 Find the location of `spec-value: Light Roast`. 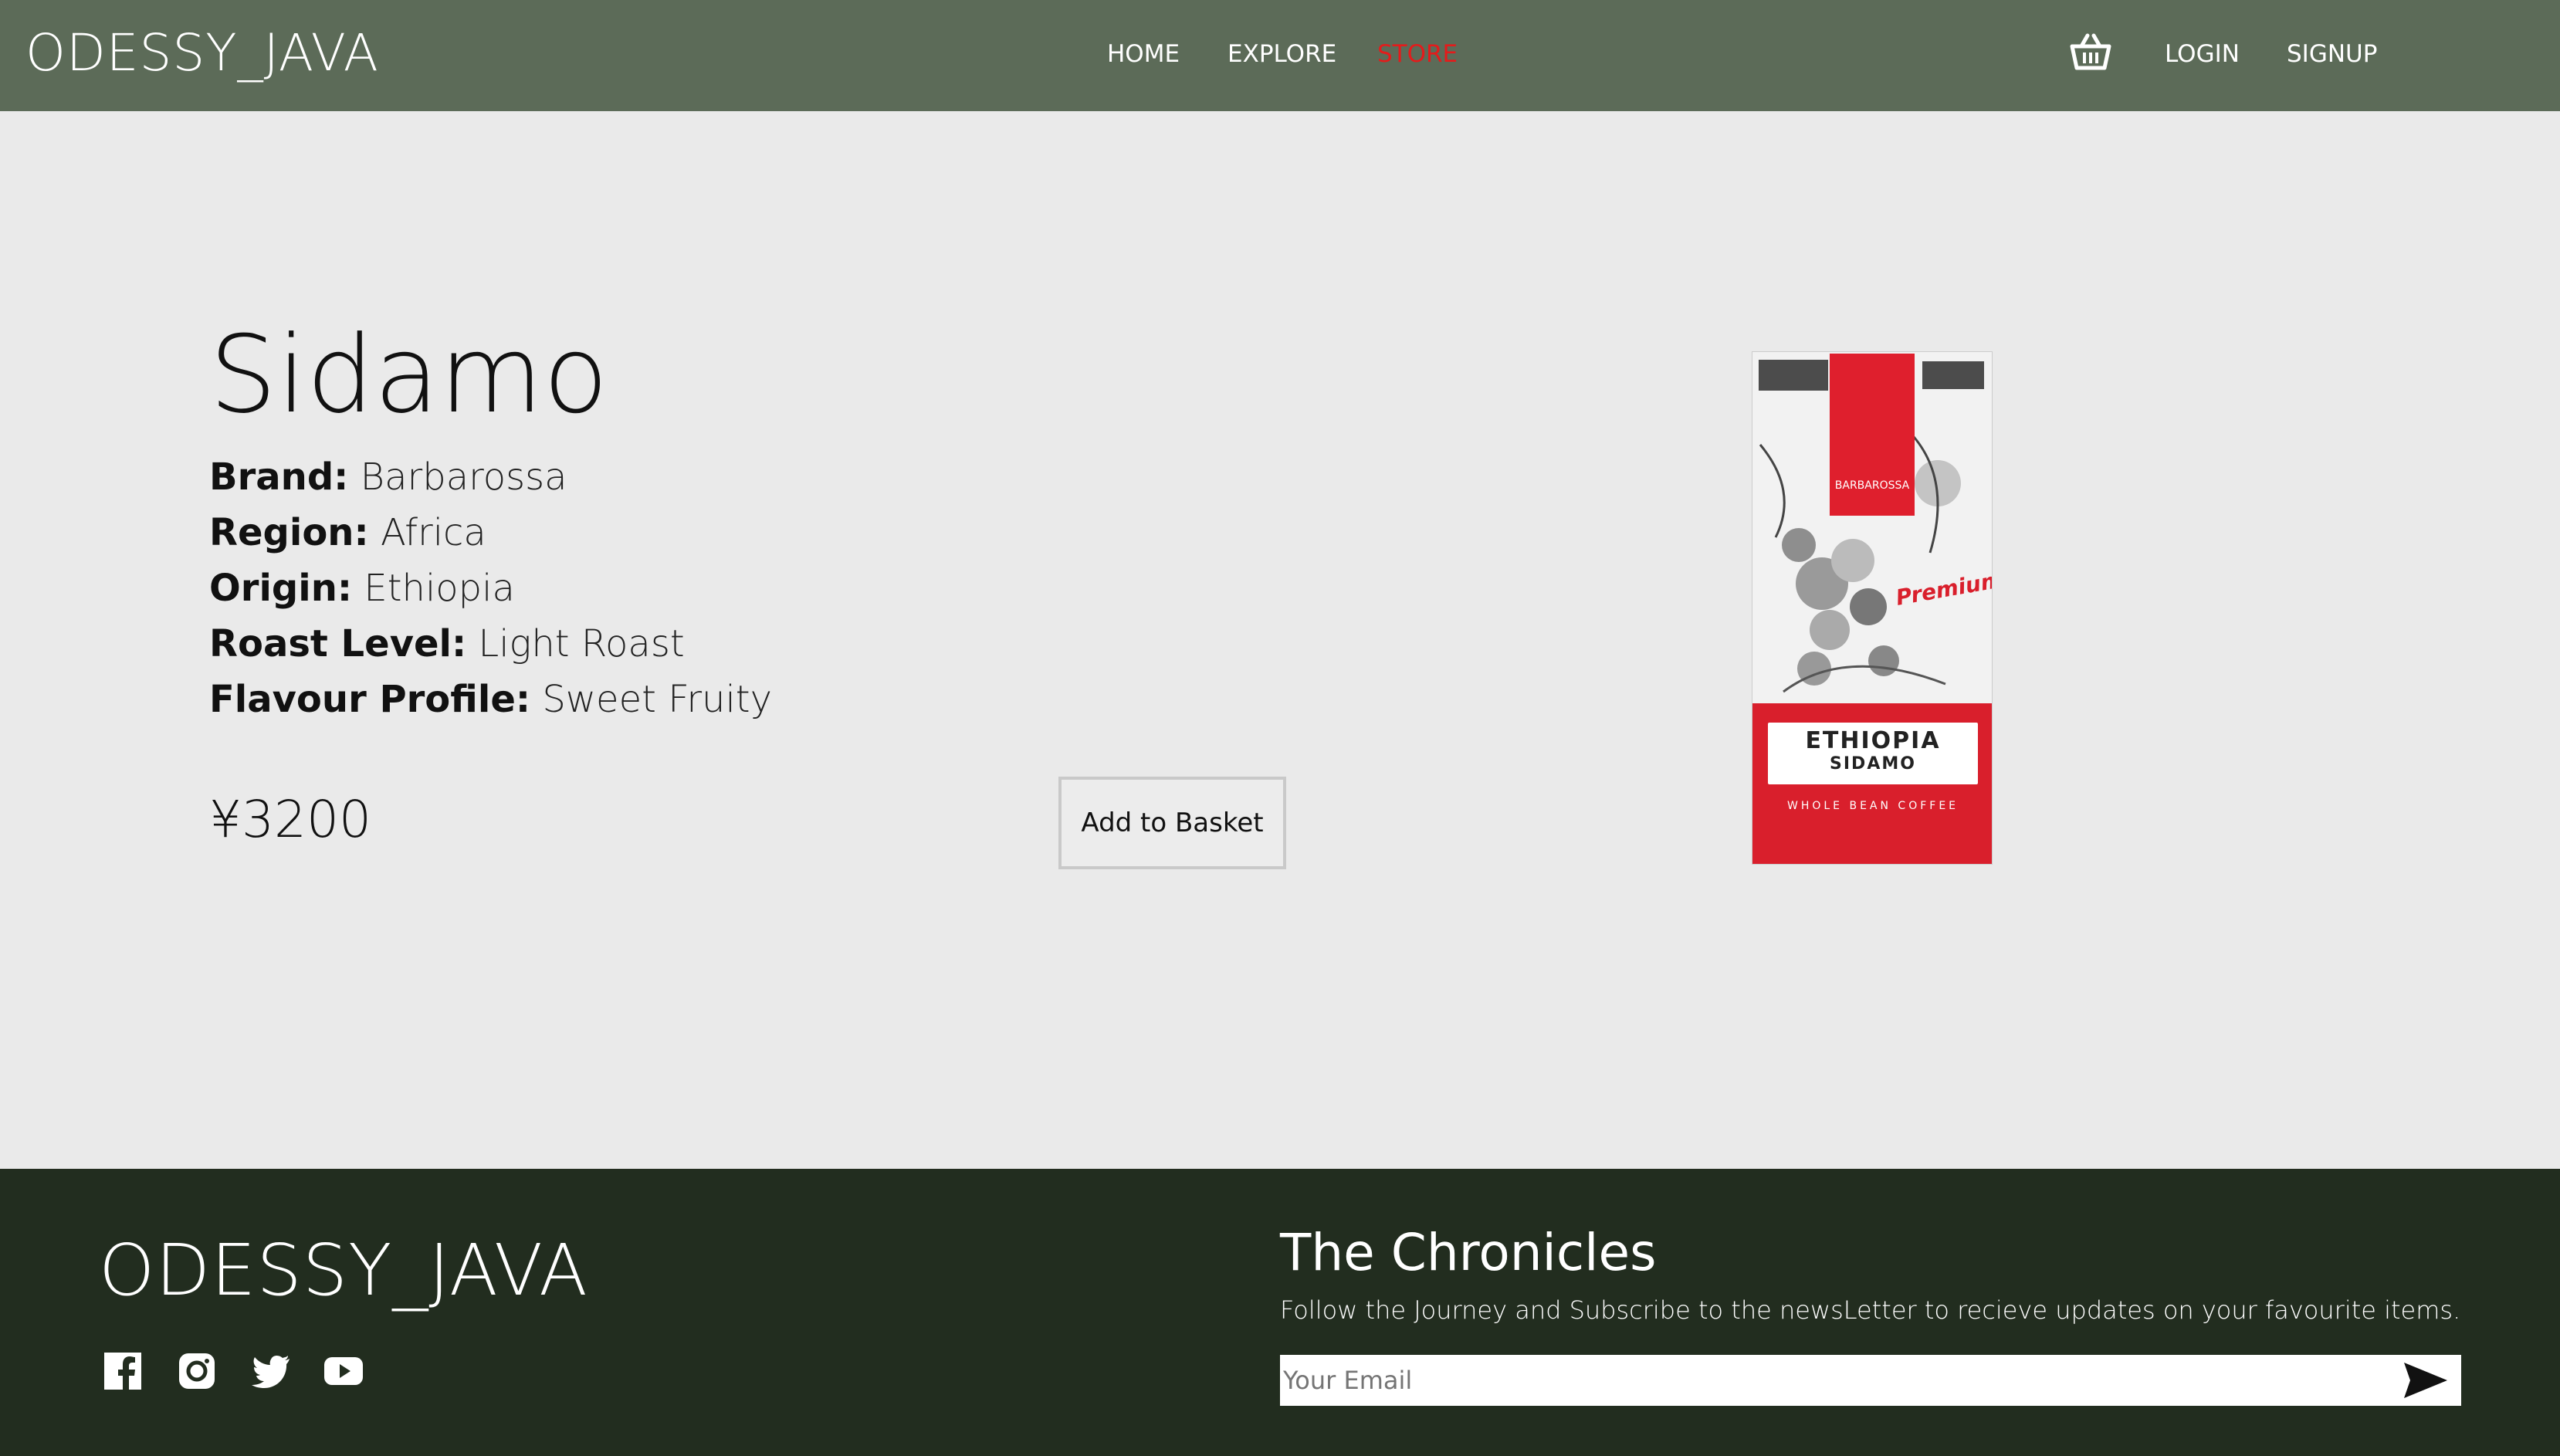

spec-value: Light Roast is located at coordinates (581, 643).